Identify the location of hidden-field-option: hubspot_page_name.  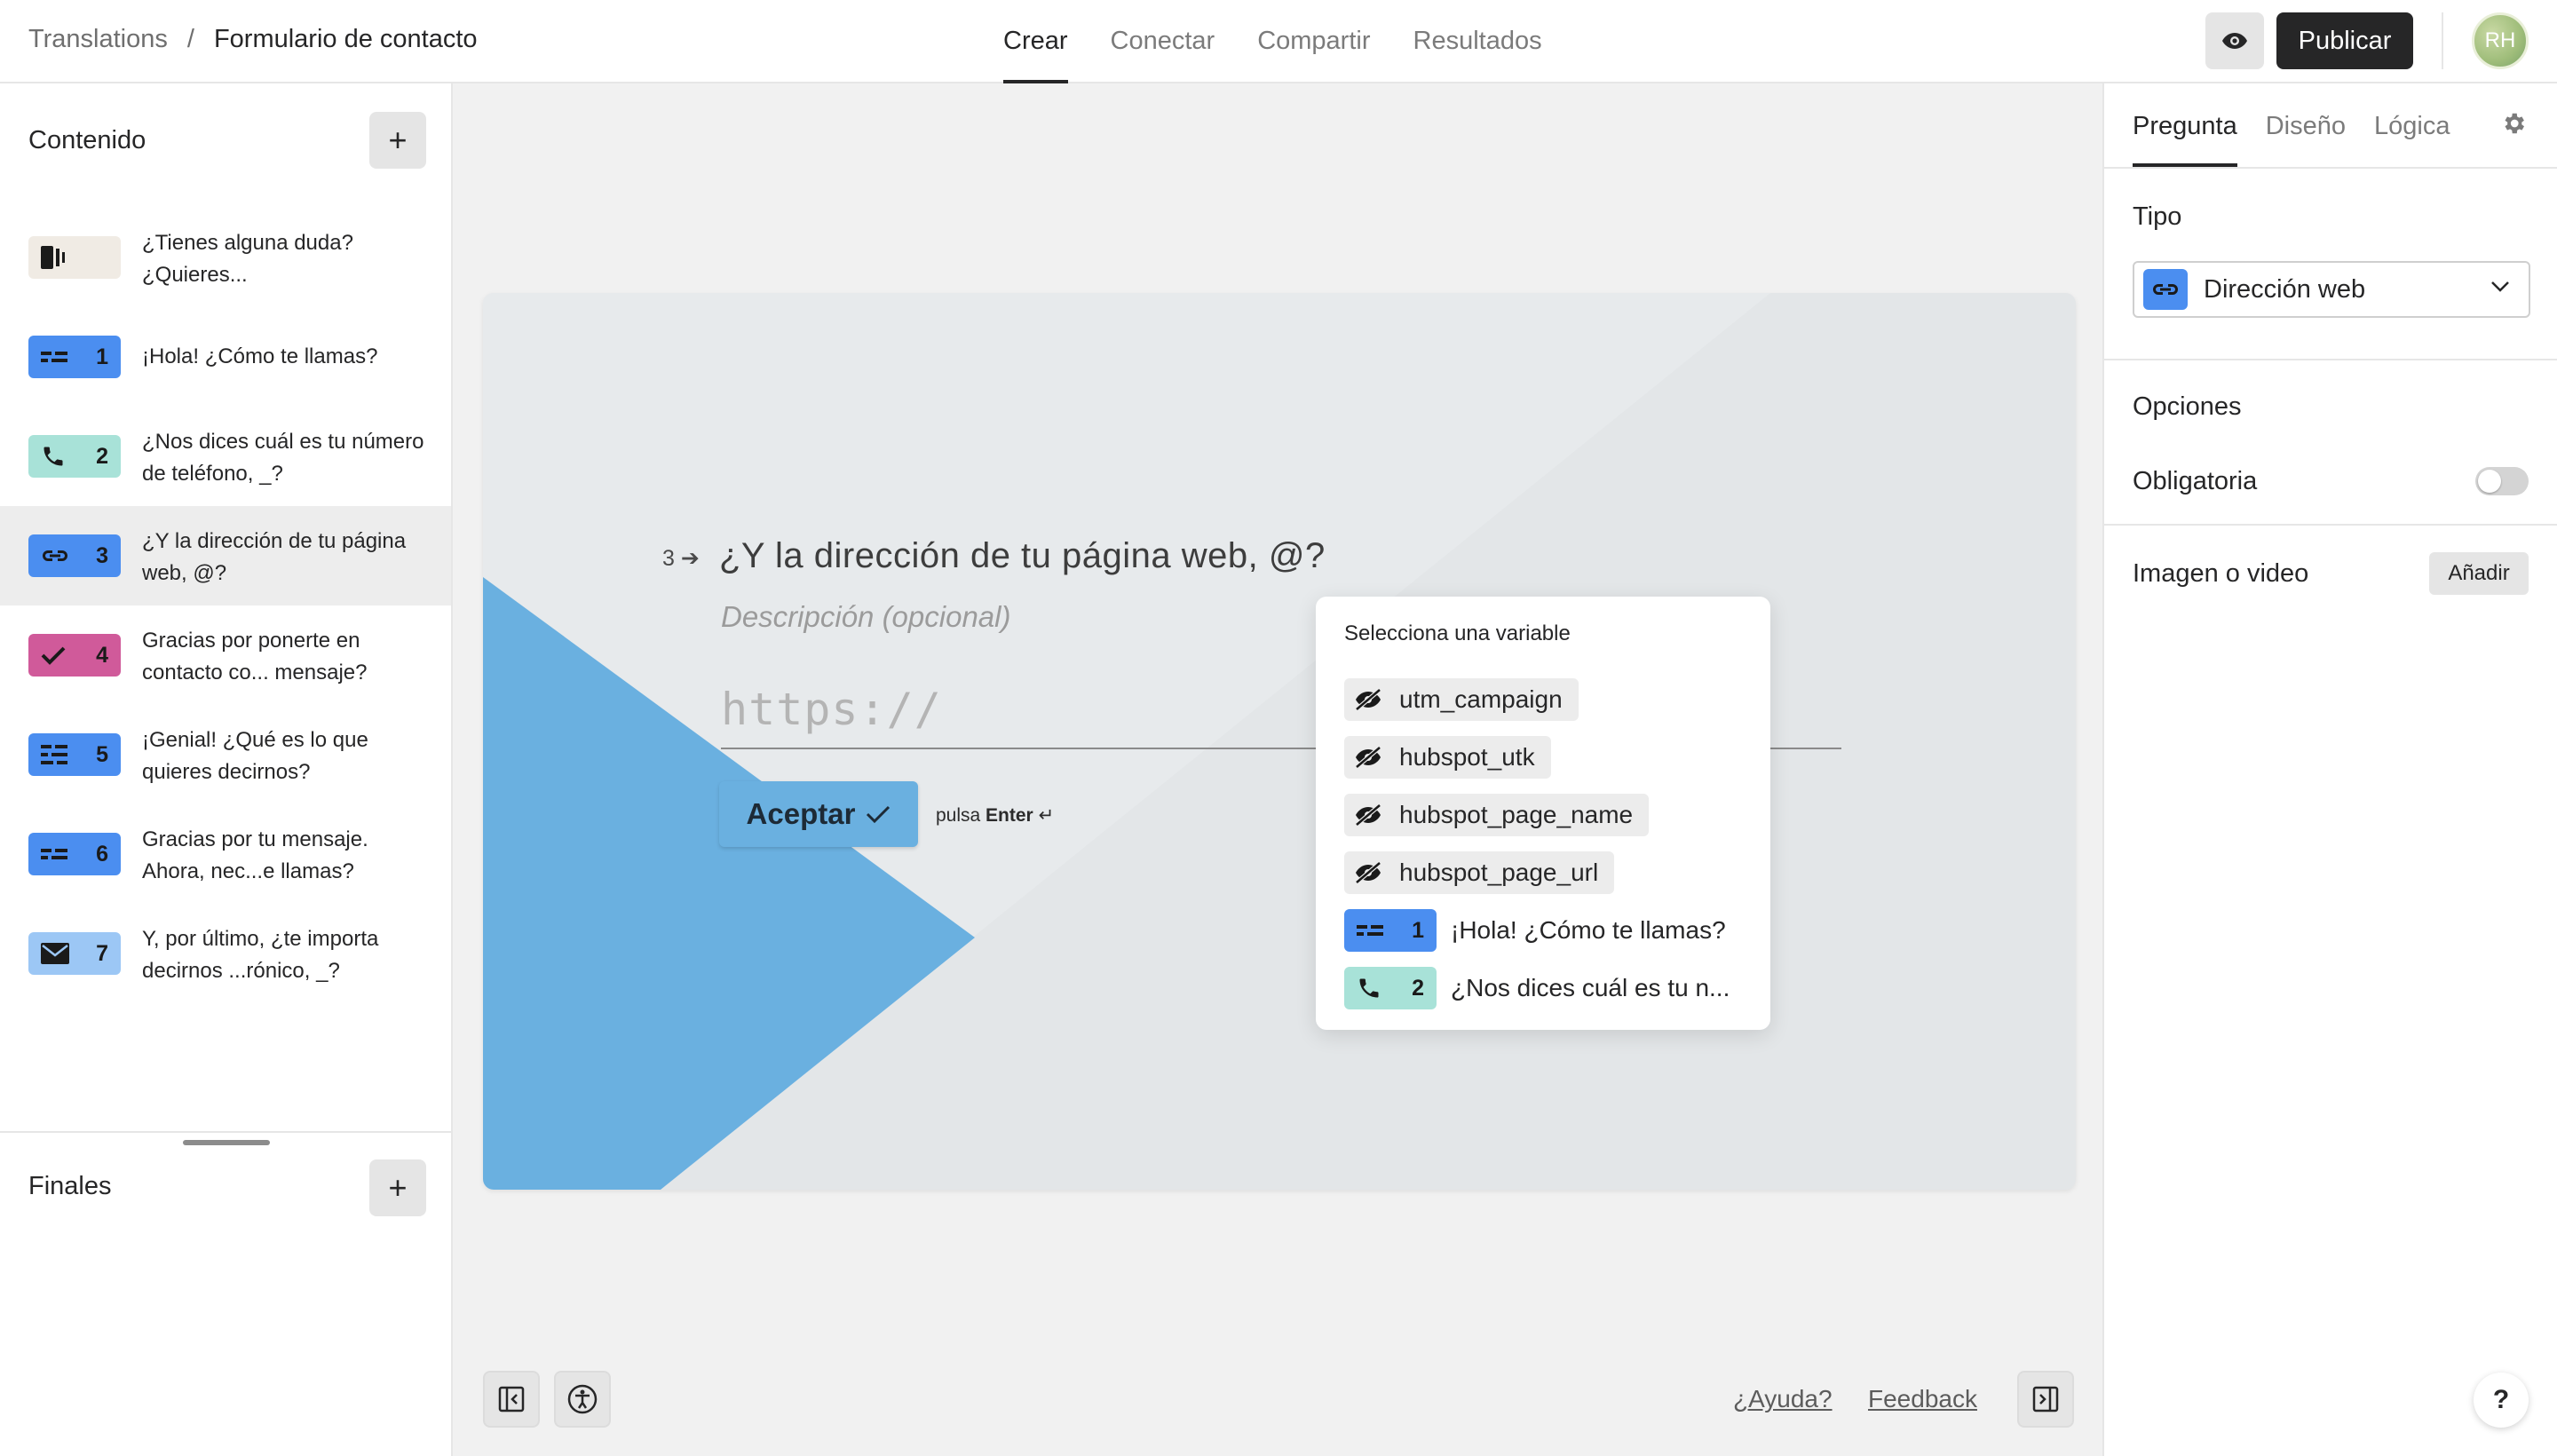
(1497, 815).